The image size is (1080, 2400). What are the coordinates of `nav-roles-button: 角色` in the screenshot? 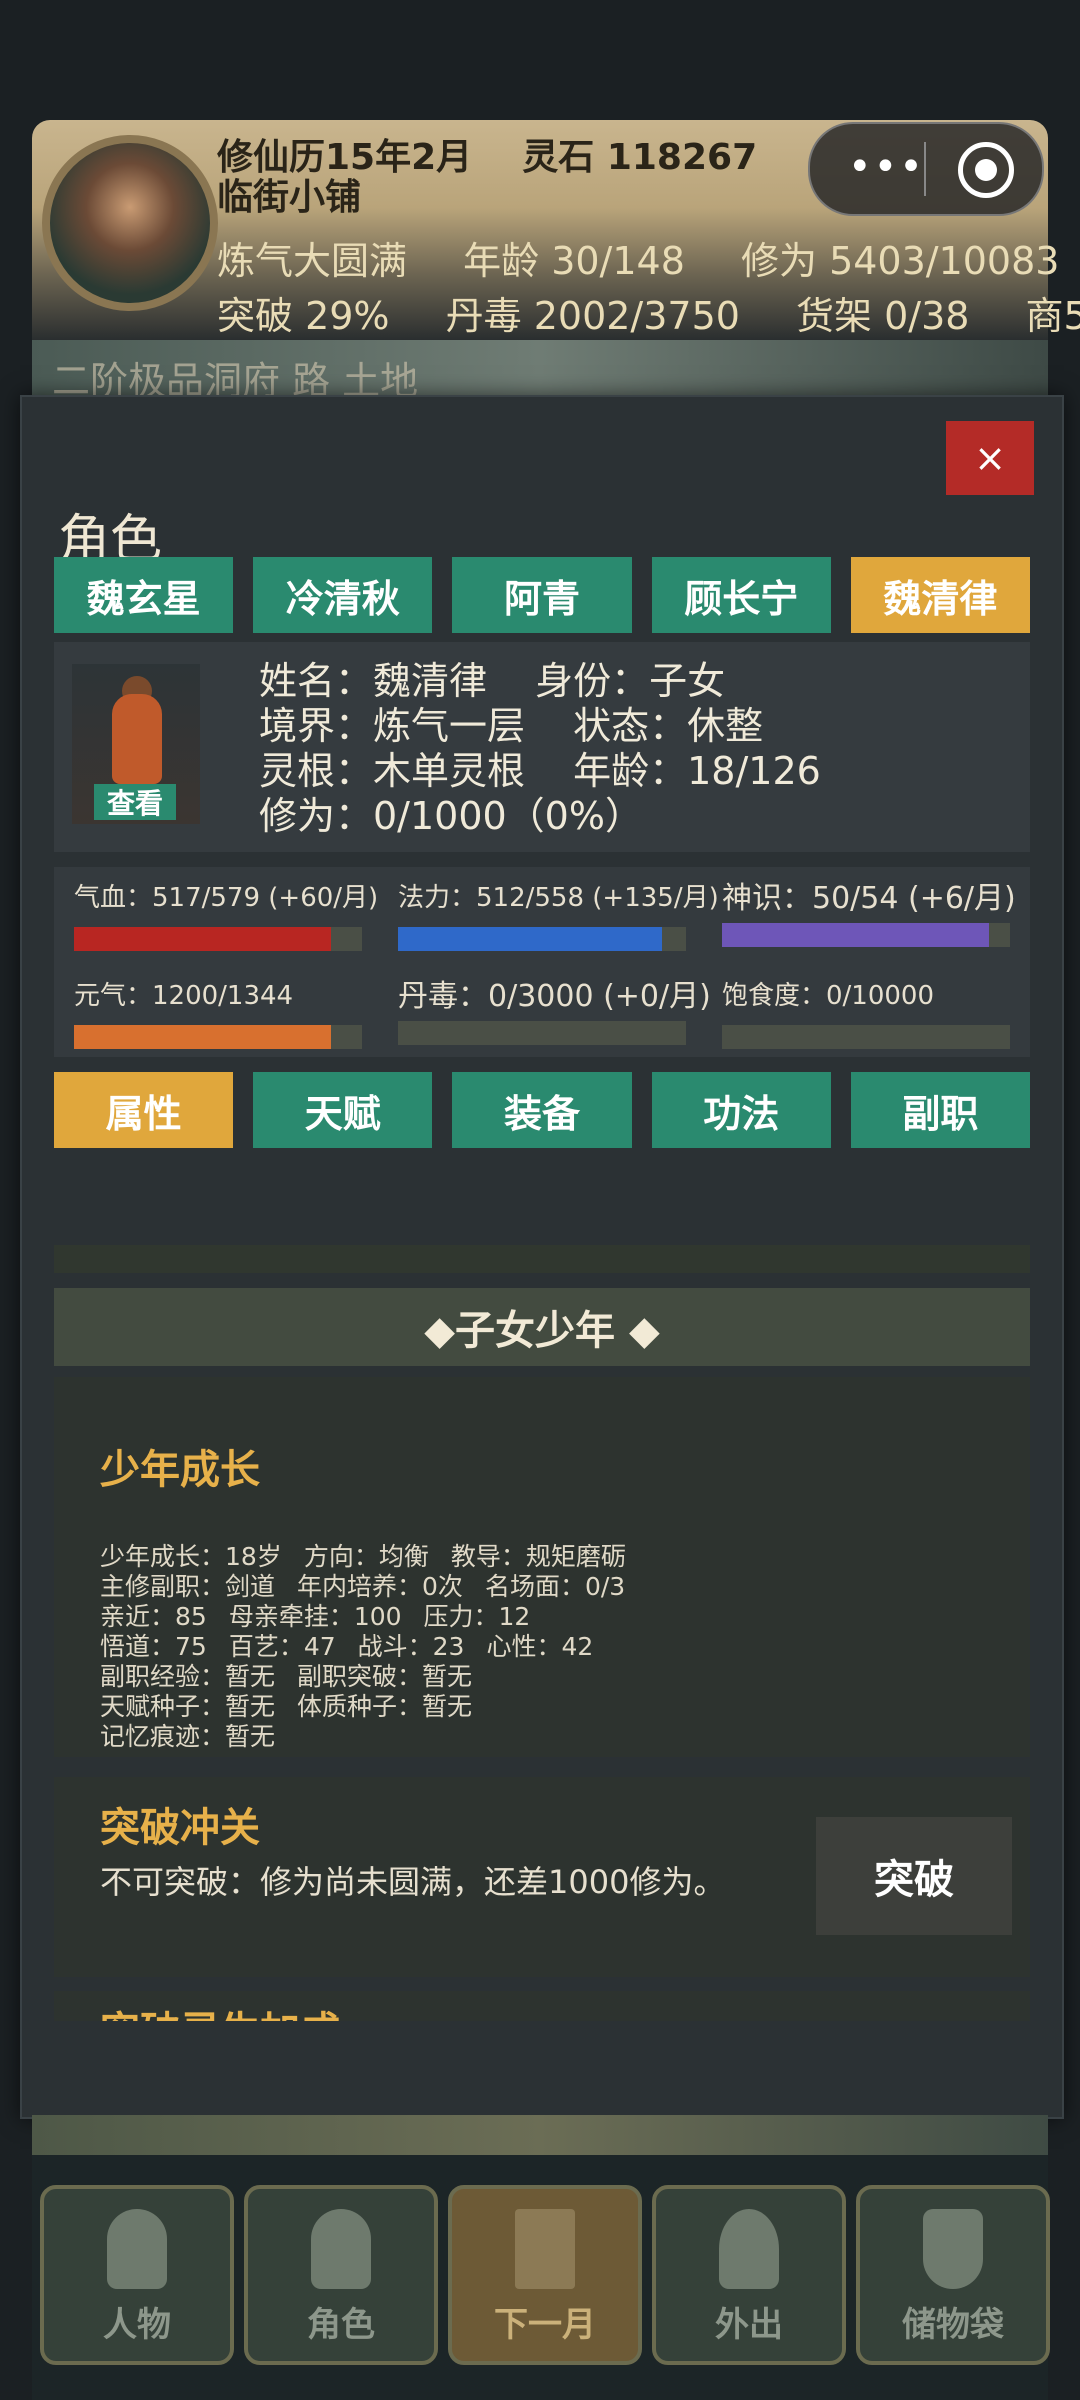 It's located at (341, 2275).